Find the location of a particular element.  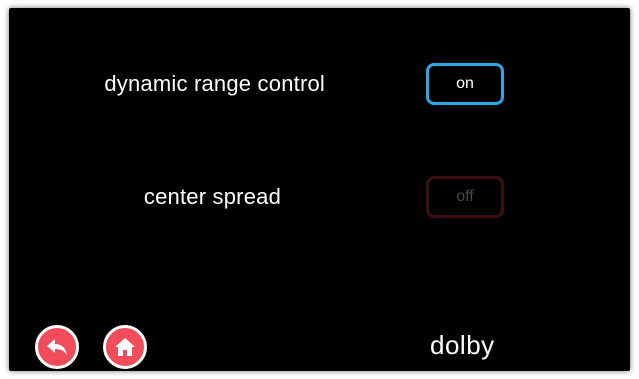

dynamic-range-control-toggle: on is located at coordinates (465, 84).